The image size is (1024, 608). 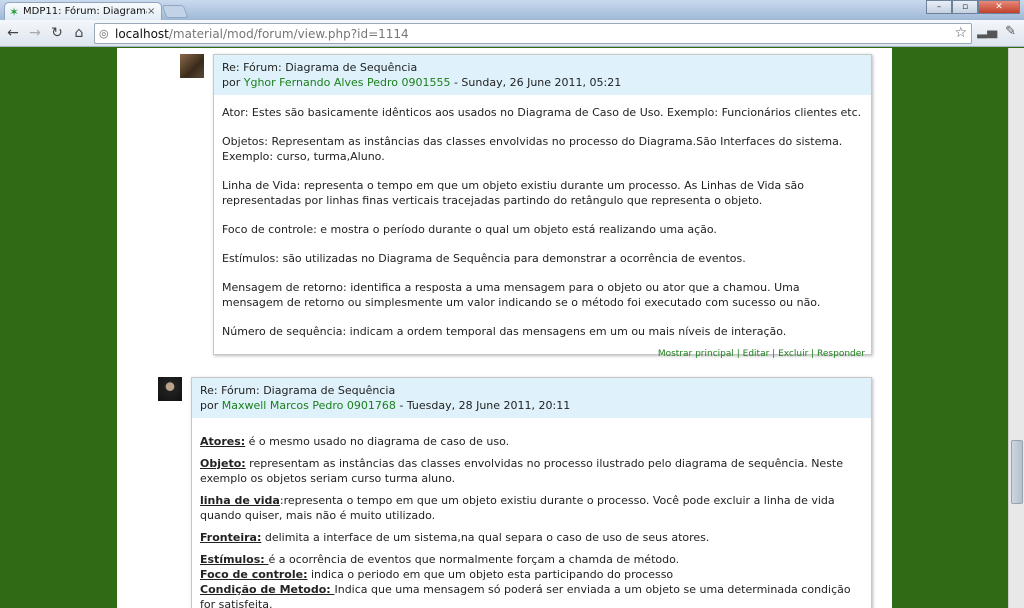 What do you see at coordinates (483, 405) in the screenshot?
I see `post-date: - Tuesday, 28 June 2011, 20:11` at bounding box center [483, 405].